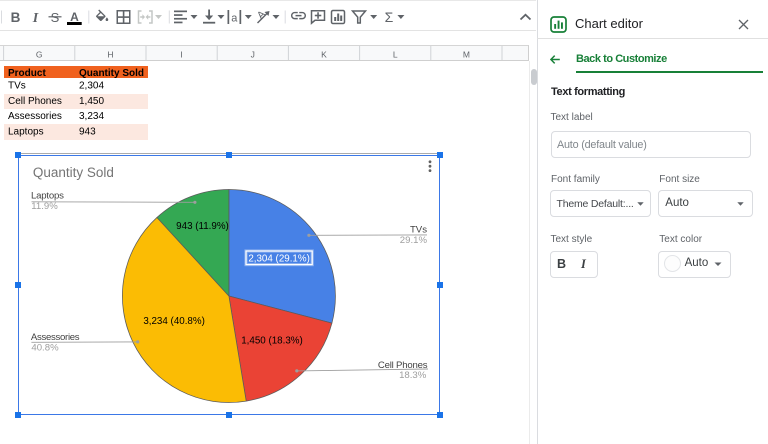  Describe the element at coordinates (45, 347) in the screenshot. I see `svg-text: 40.8%` at that location.